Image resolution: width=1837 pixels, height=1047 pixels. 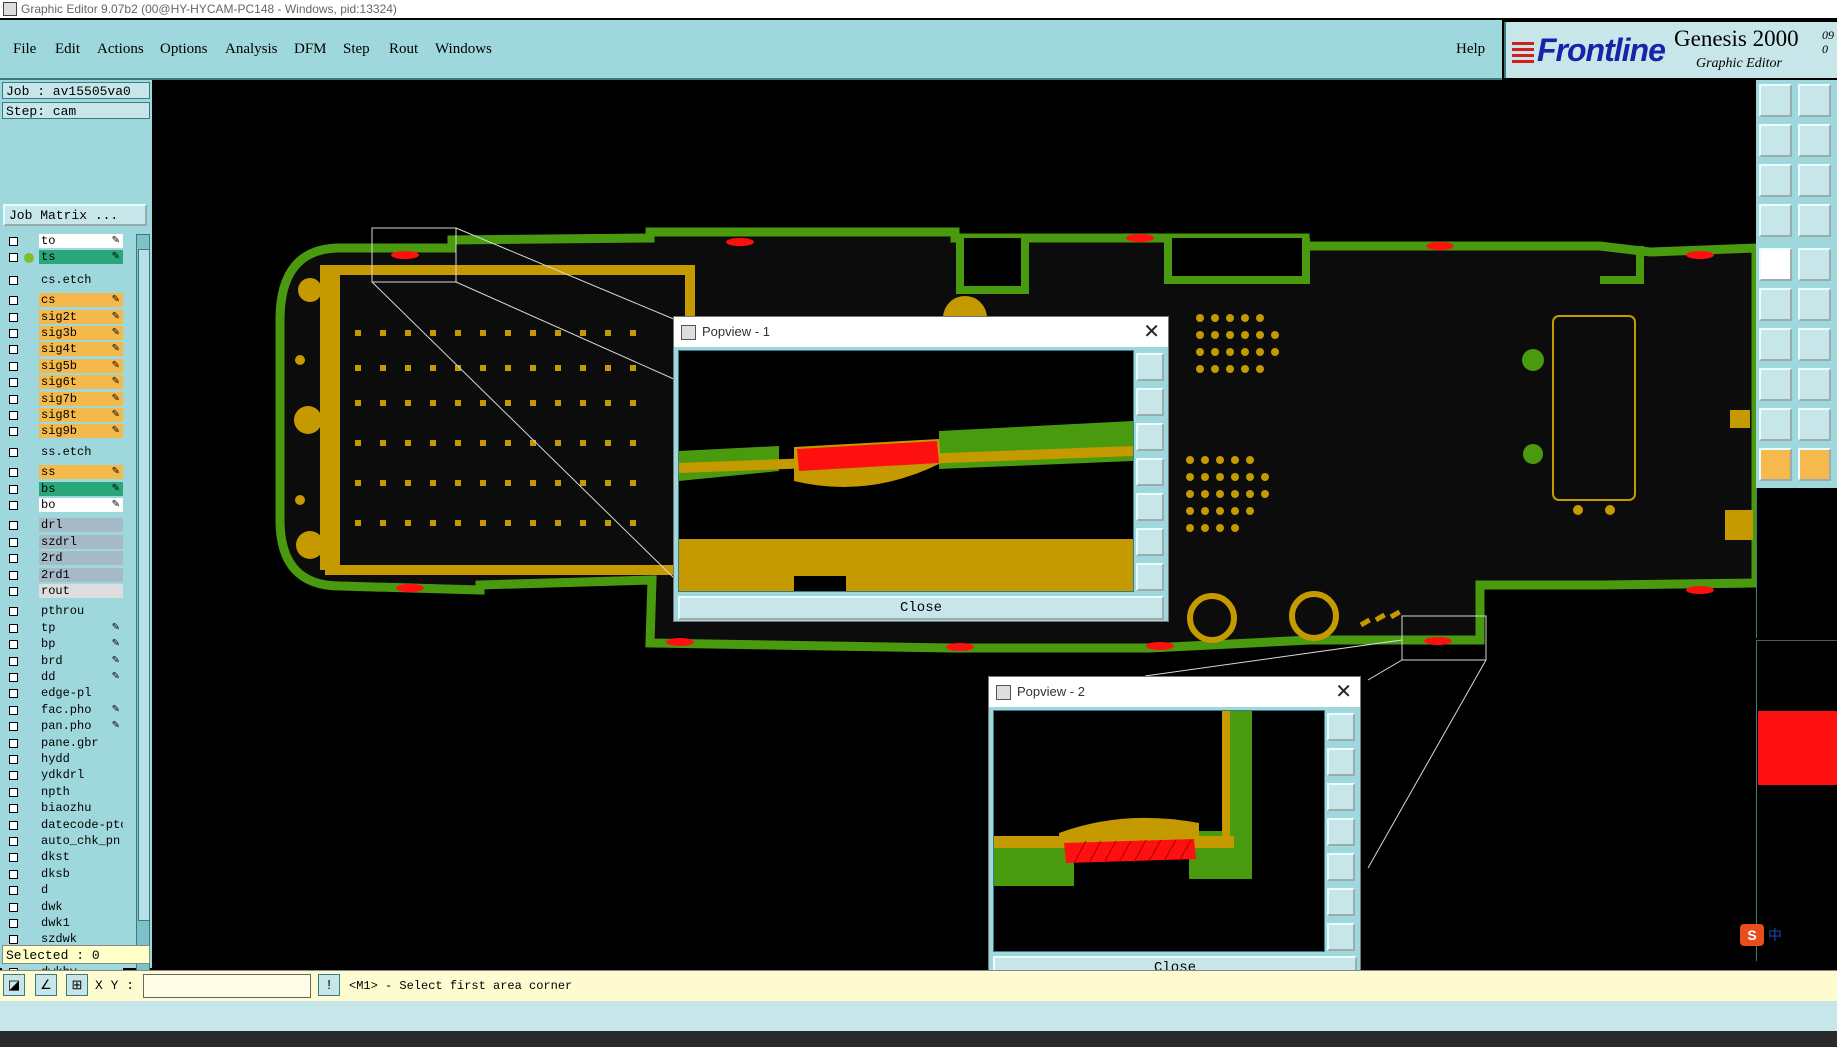 What do you see at coordinates (81, 505) in the screenshot?
I see `layer-name: bo` at bounding box center [81, 505].